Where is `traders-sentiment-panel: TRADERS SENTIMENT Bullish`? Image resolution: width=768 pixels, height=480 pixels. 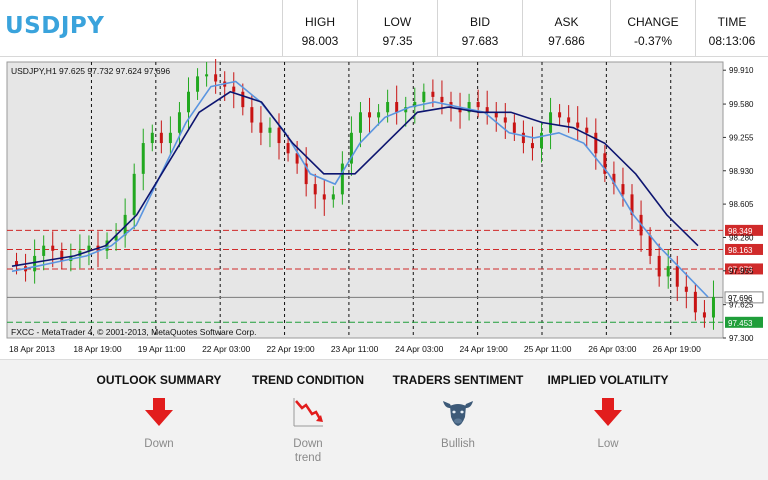 traders-sentiment-panel: TRADERS SENTIMENT Bullish is located at coordinates (458, 405).